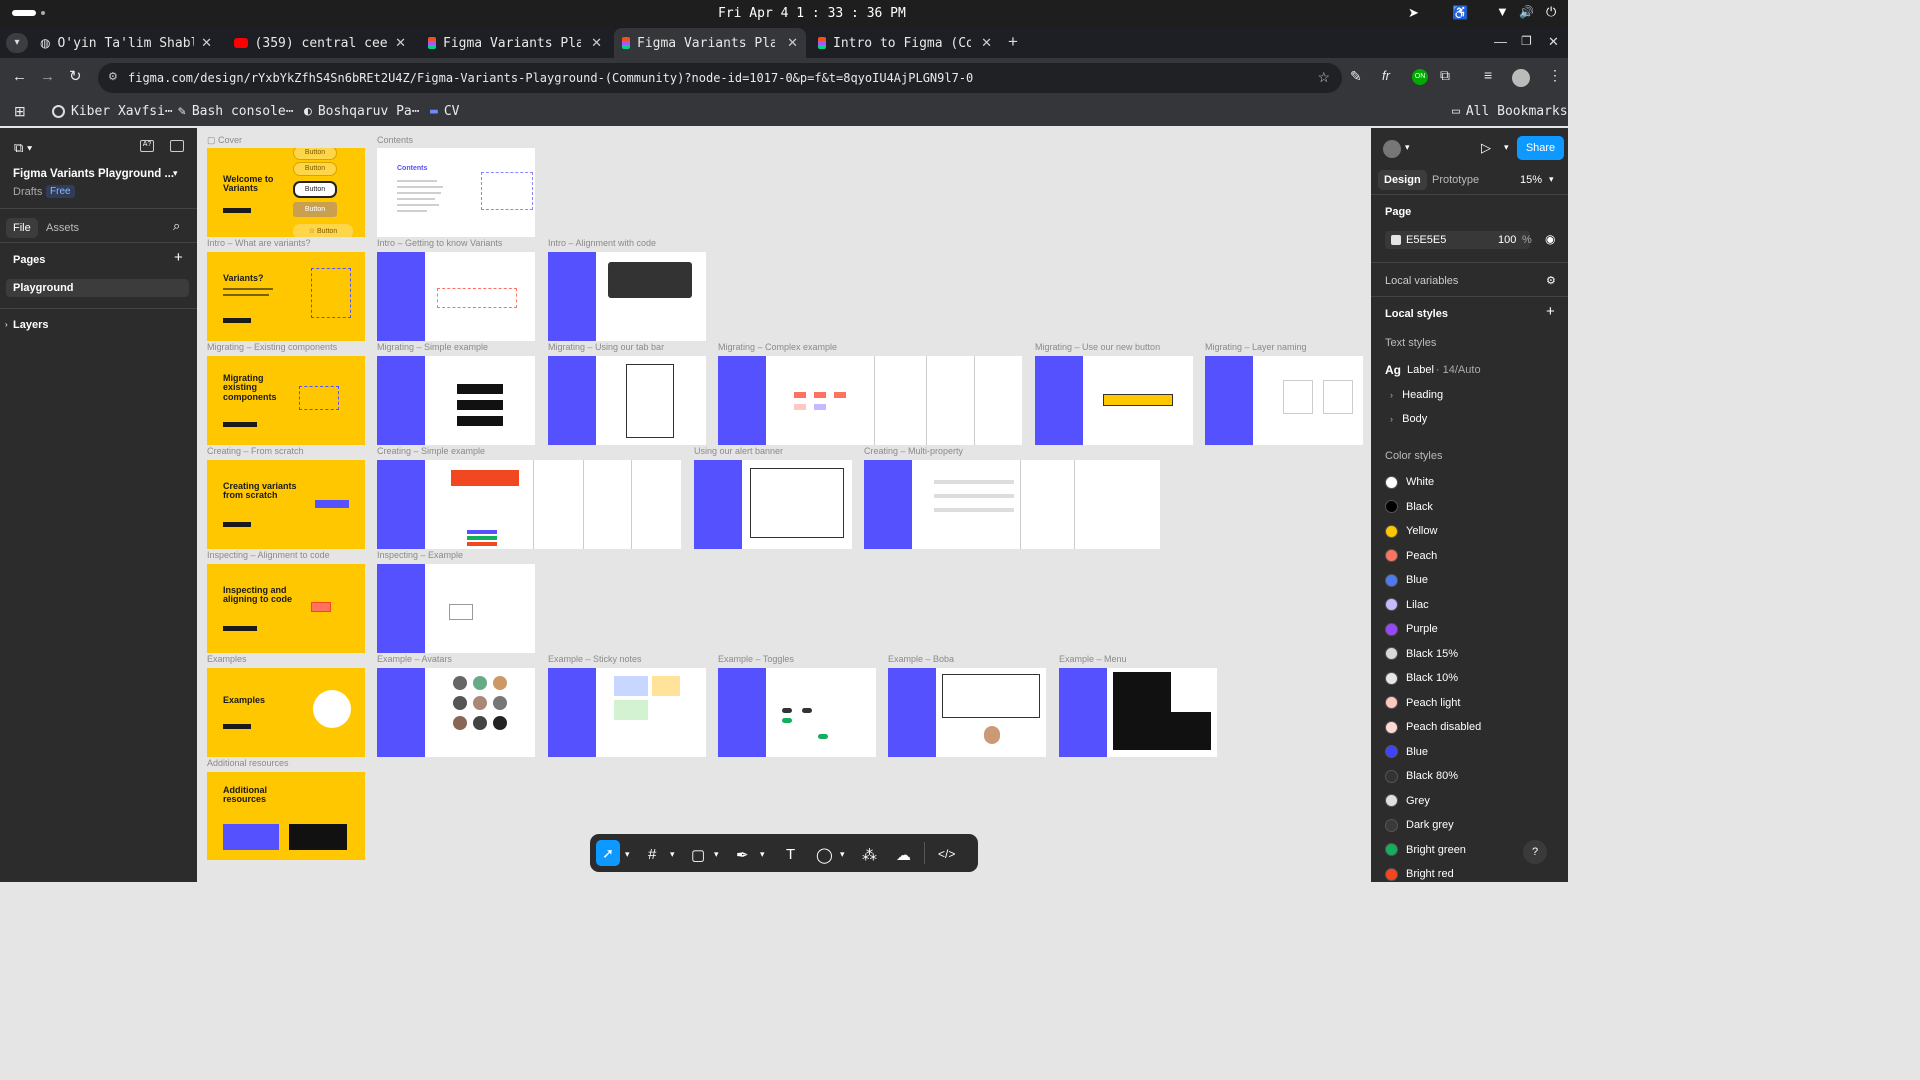 This screenshot has height=1080, width=1920. I want to click on bookmark-item: ▬ CV, so click(444, 111).